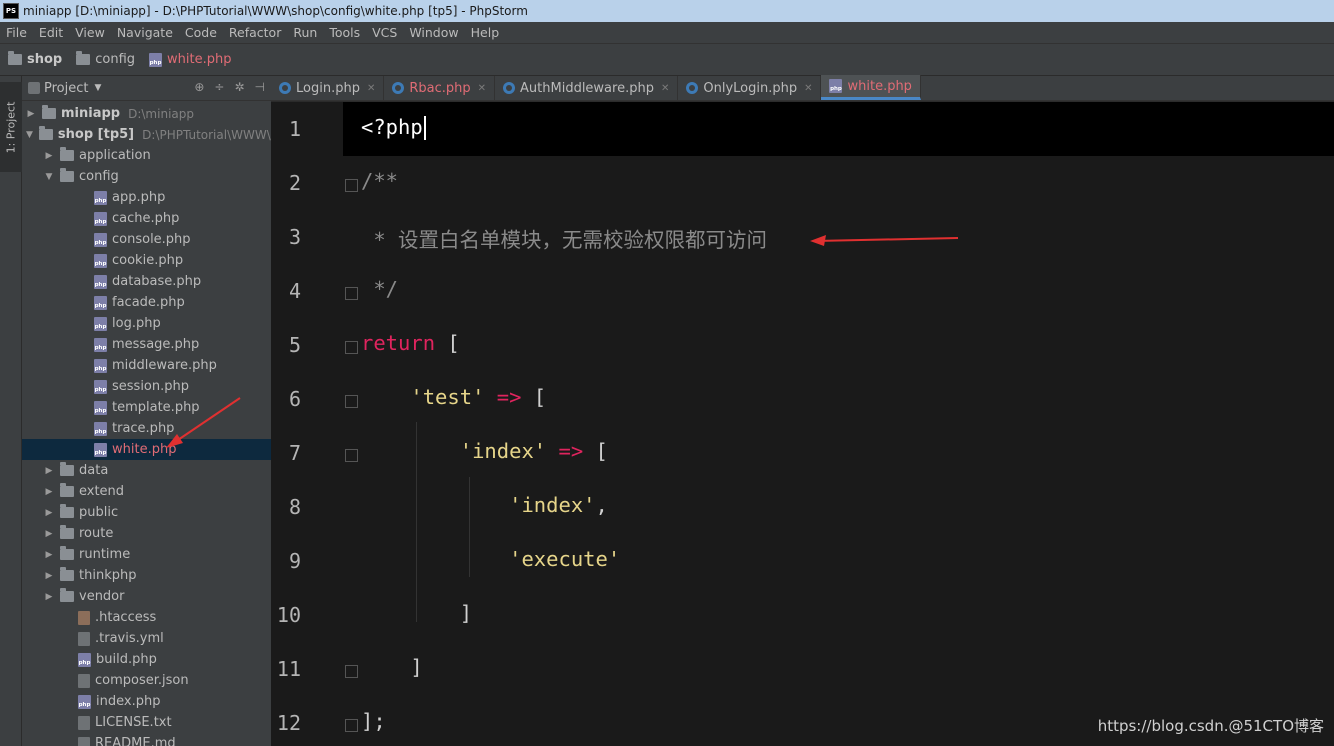  Describe the element at coordinates (11, 127) in the screenshot. I see `project-tool-window-tab: 1: Project` at that location.